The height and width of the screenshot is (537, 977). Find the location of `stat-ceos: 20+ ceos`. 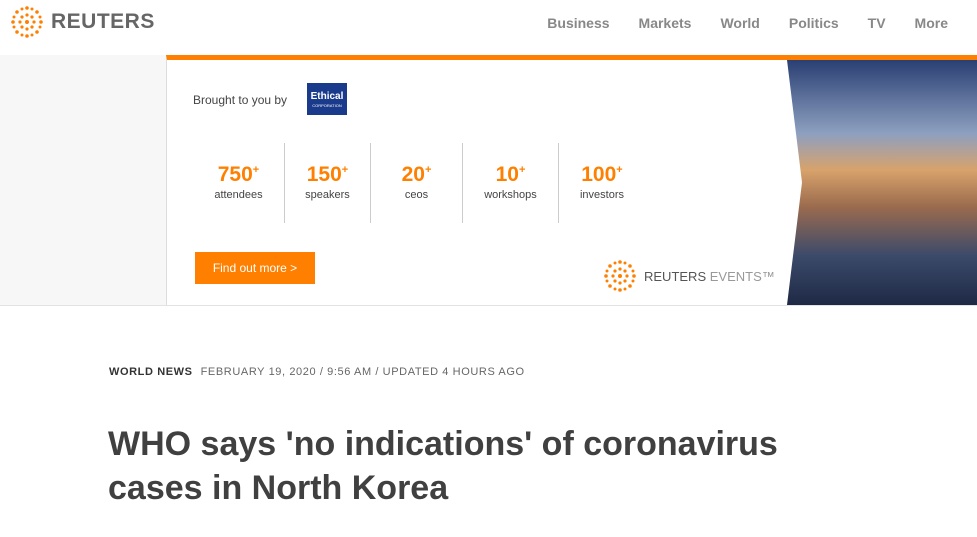

stat-ceos: 20+ ceos is located at coordinates (417, 183).